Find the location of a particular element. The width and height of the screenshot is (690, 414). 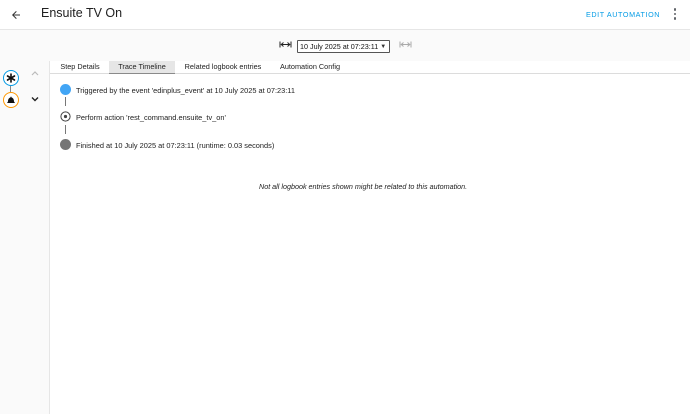

arrow-collapse-right-icon is located at coordinates (405, 44).